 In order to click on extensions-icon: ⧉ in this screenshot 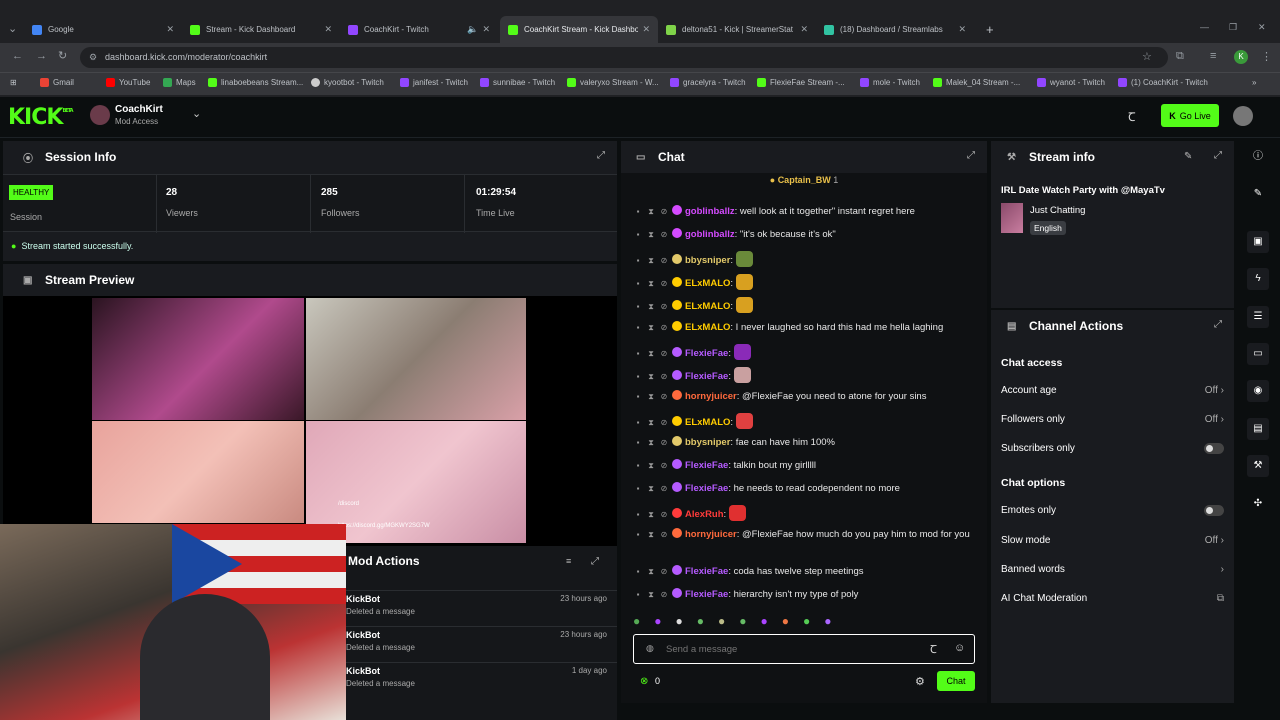, I will do `click(1180, 56)`.